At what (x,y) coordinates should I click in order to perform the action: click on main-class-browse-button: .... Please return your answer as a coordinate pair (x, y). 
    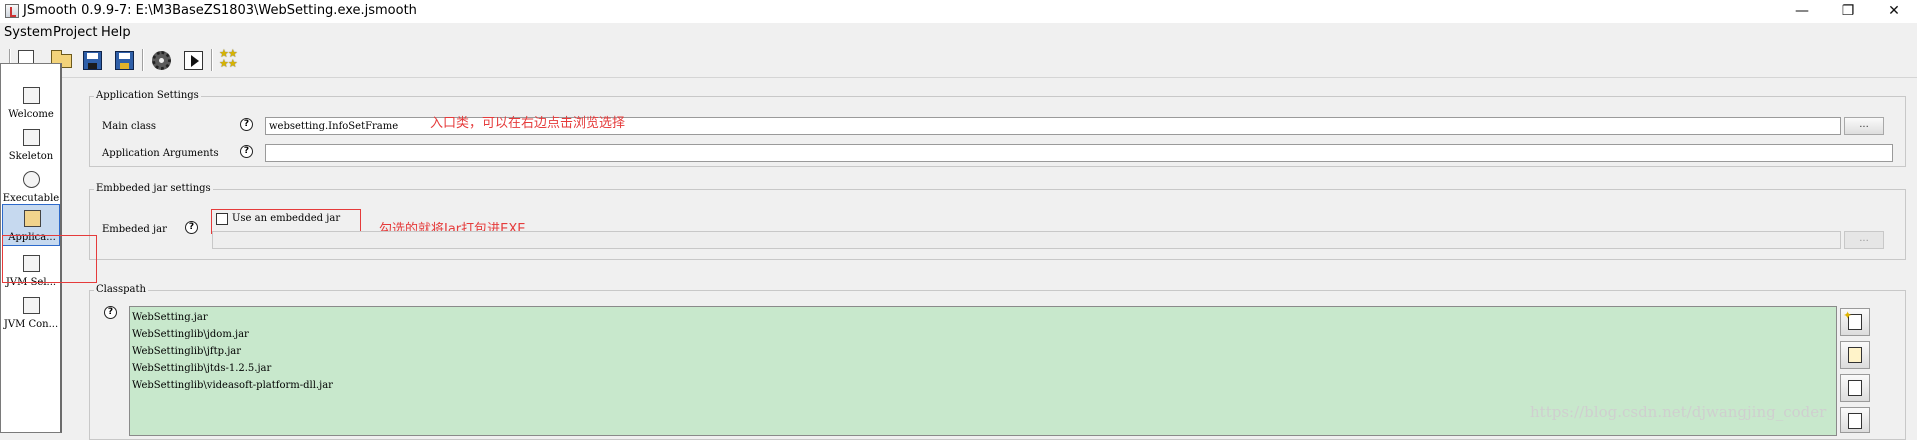
    Looking at the image, I should click on (1864, 126).